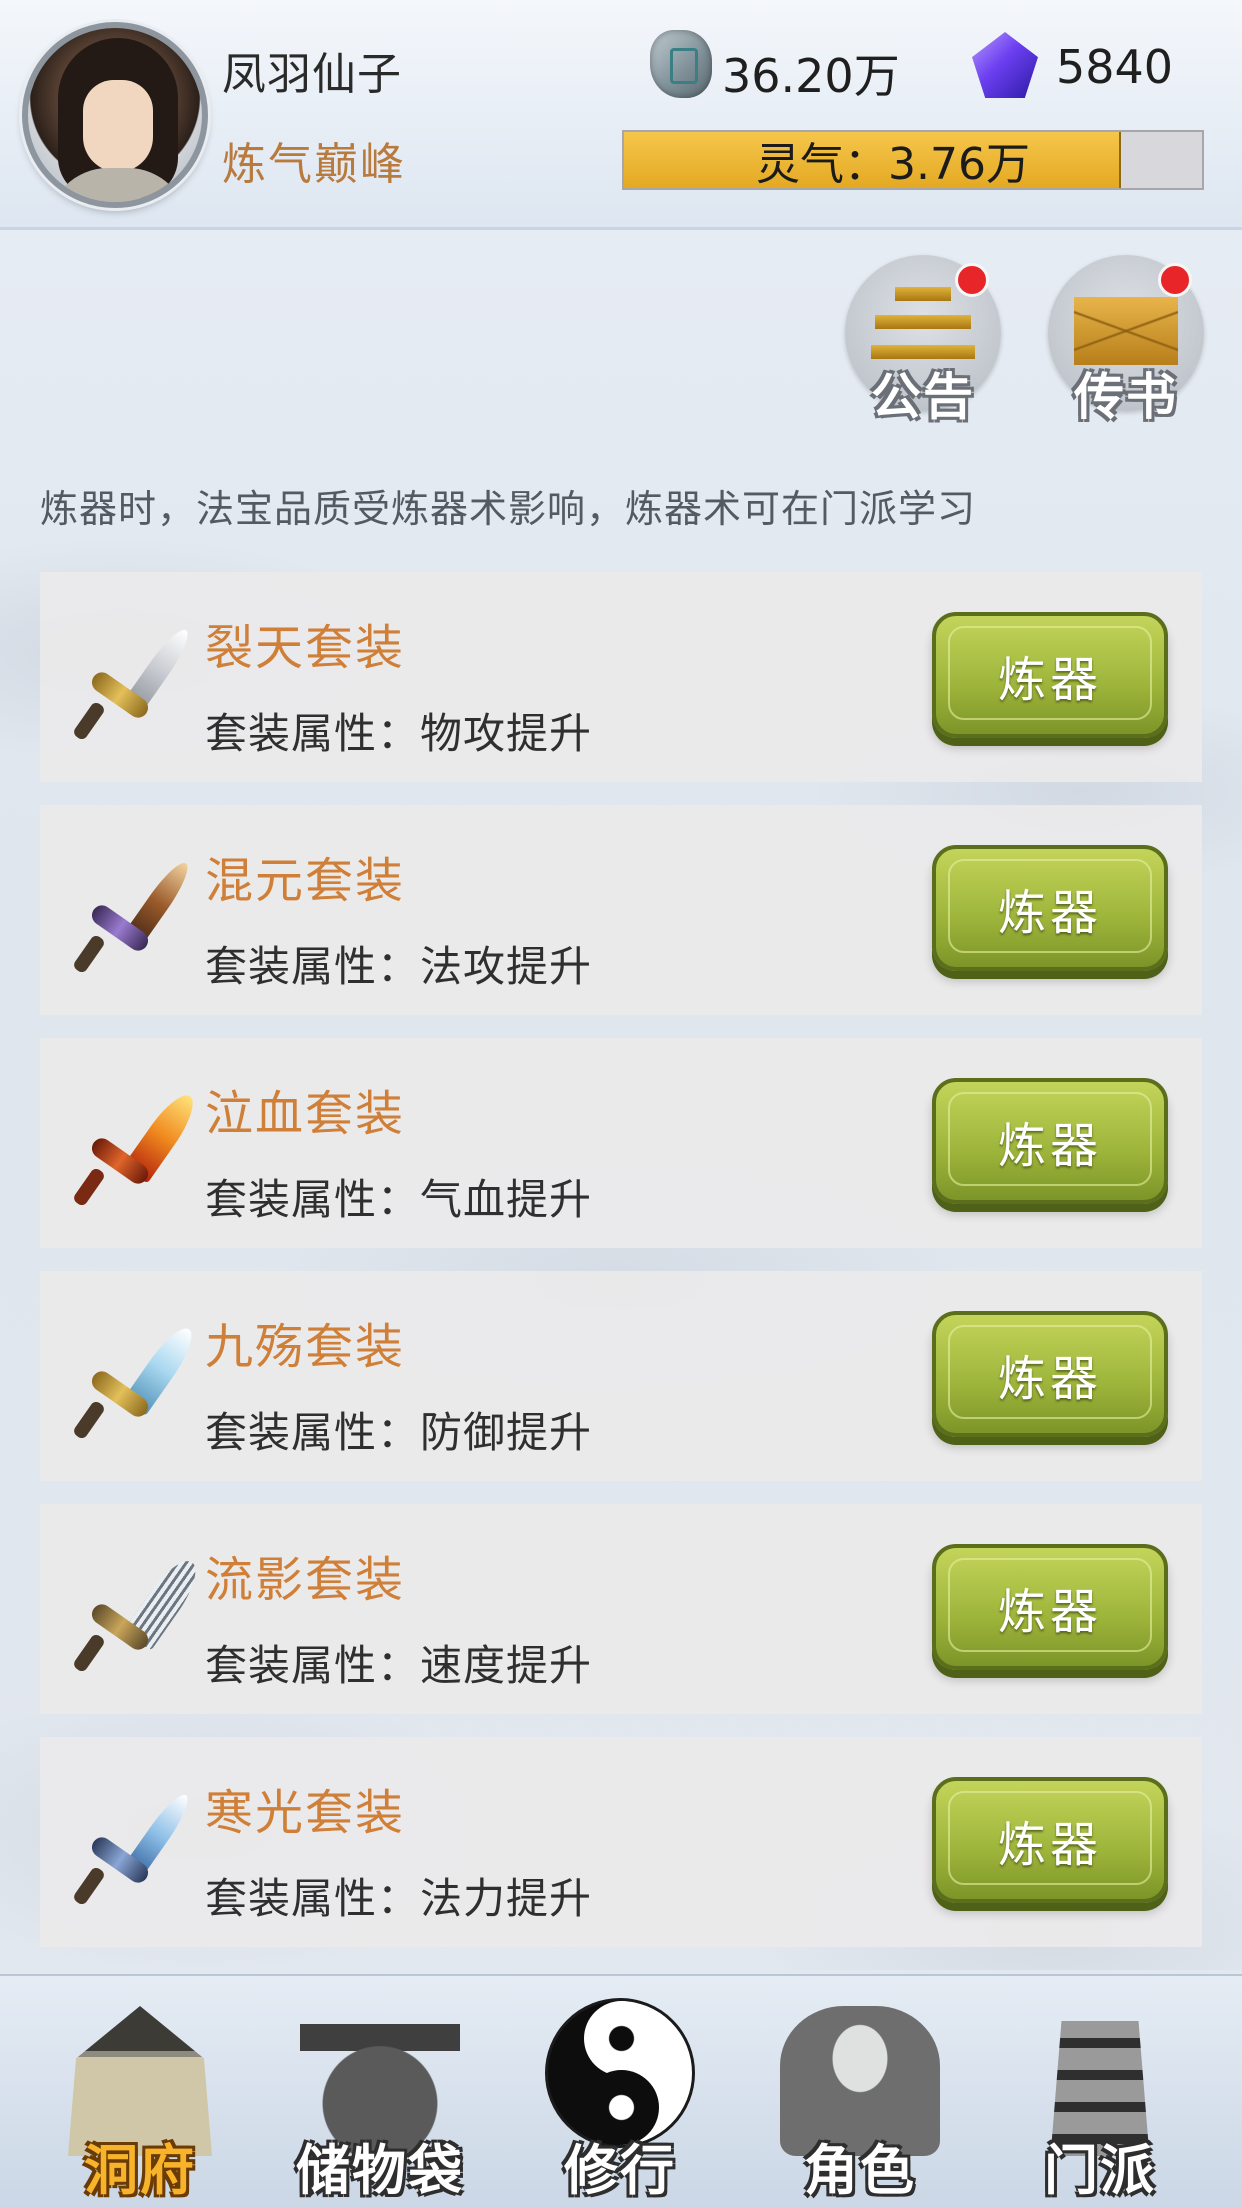  I want to click on list-item: 混元套装 套装属性：法攻提升 炼器, so click(621, 910).